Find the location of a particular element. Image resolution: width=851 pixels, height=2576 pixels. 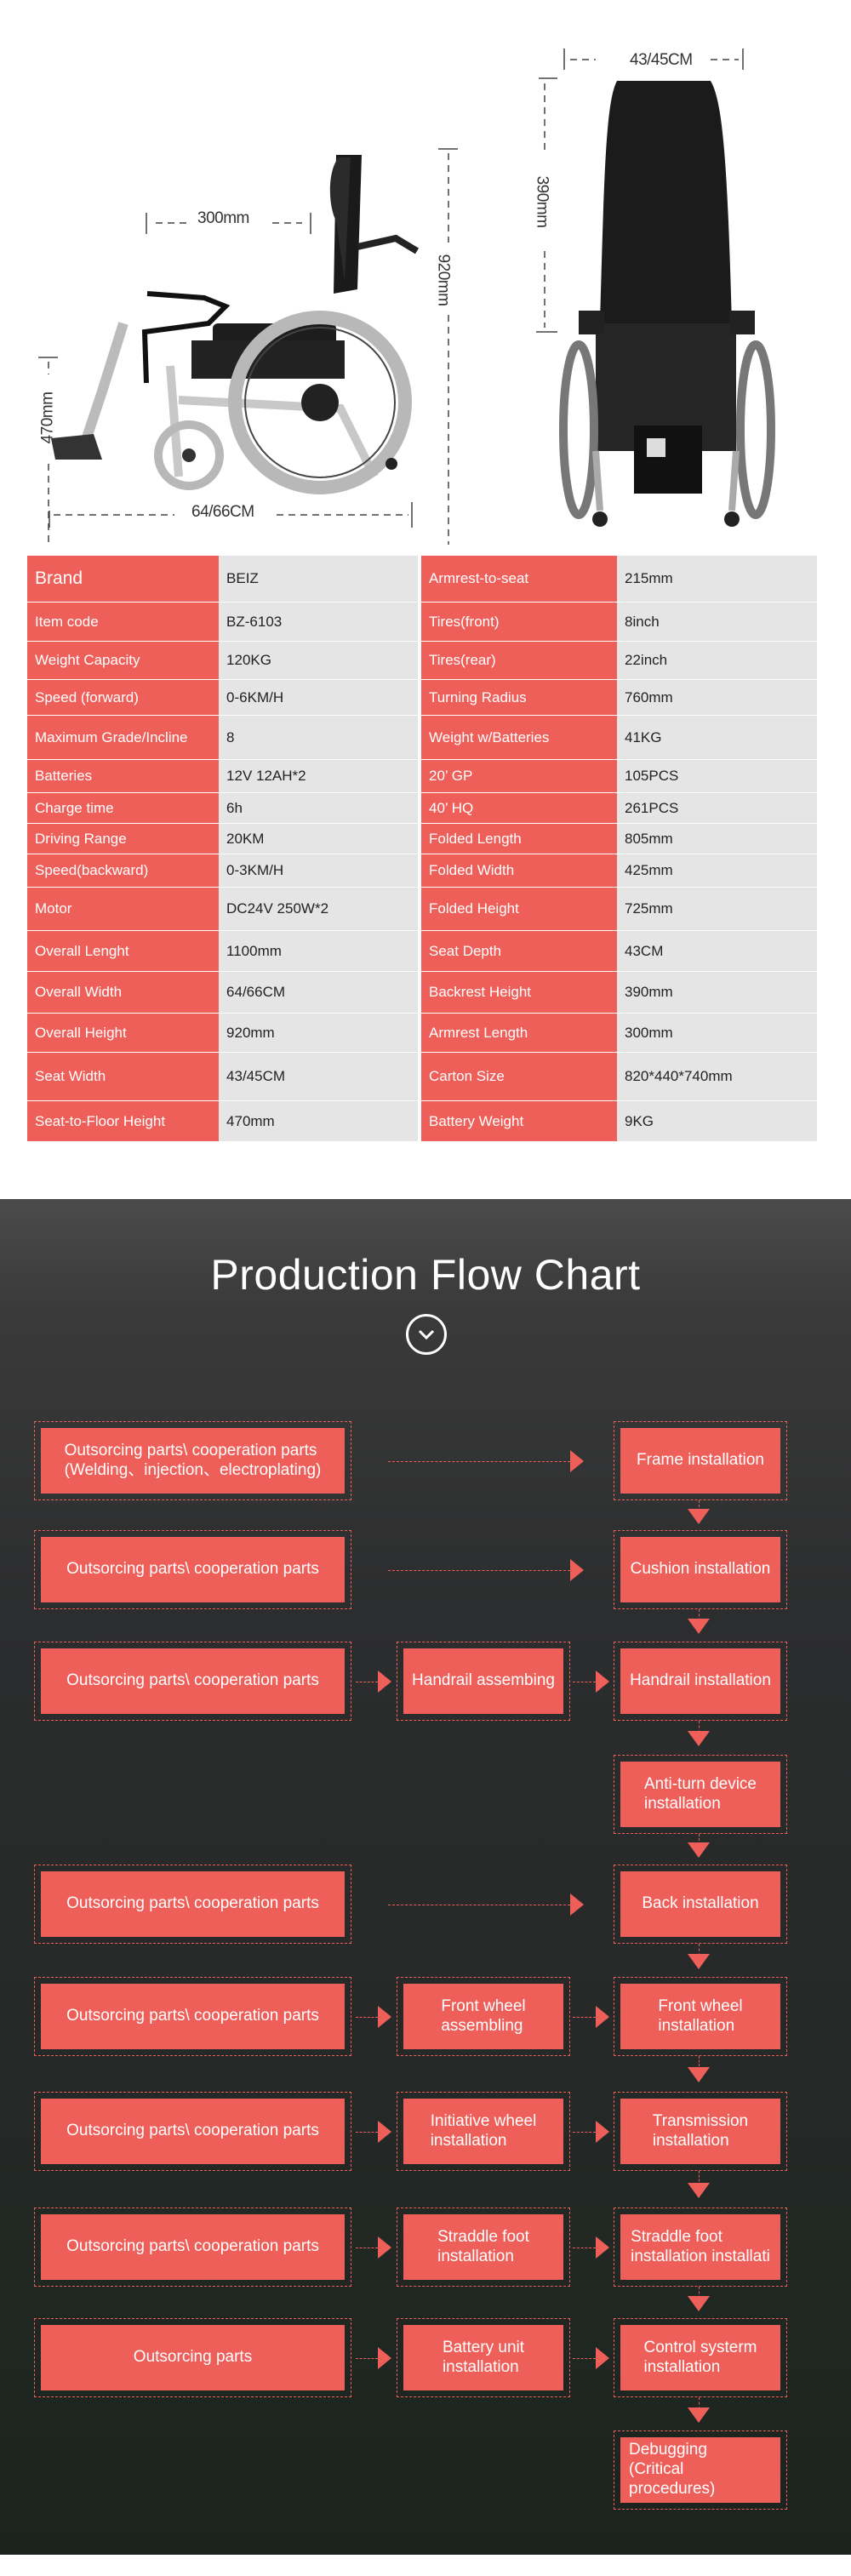

spec-value: 725mm is located at coordinates (717, 909).